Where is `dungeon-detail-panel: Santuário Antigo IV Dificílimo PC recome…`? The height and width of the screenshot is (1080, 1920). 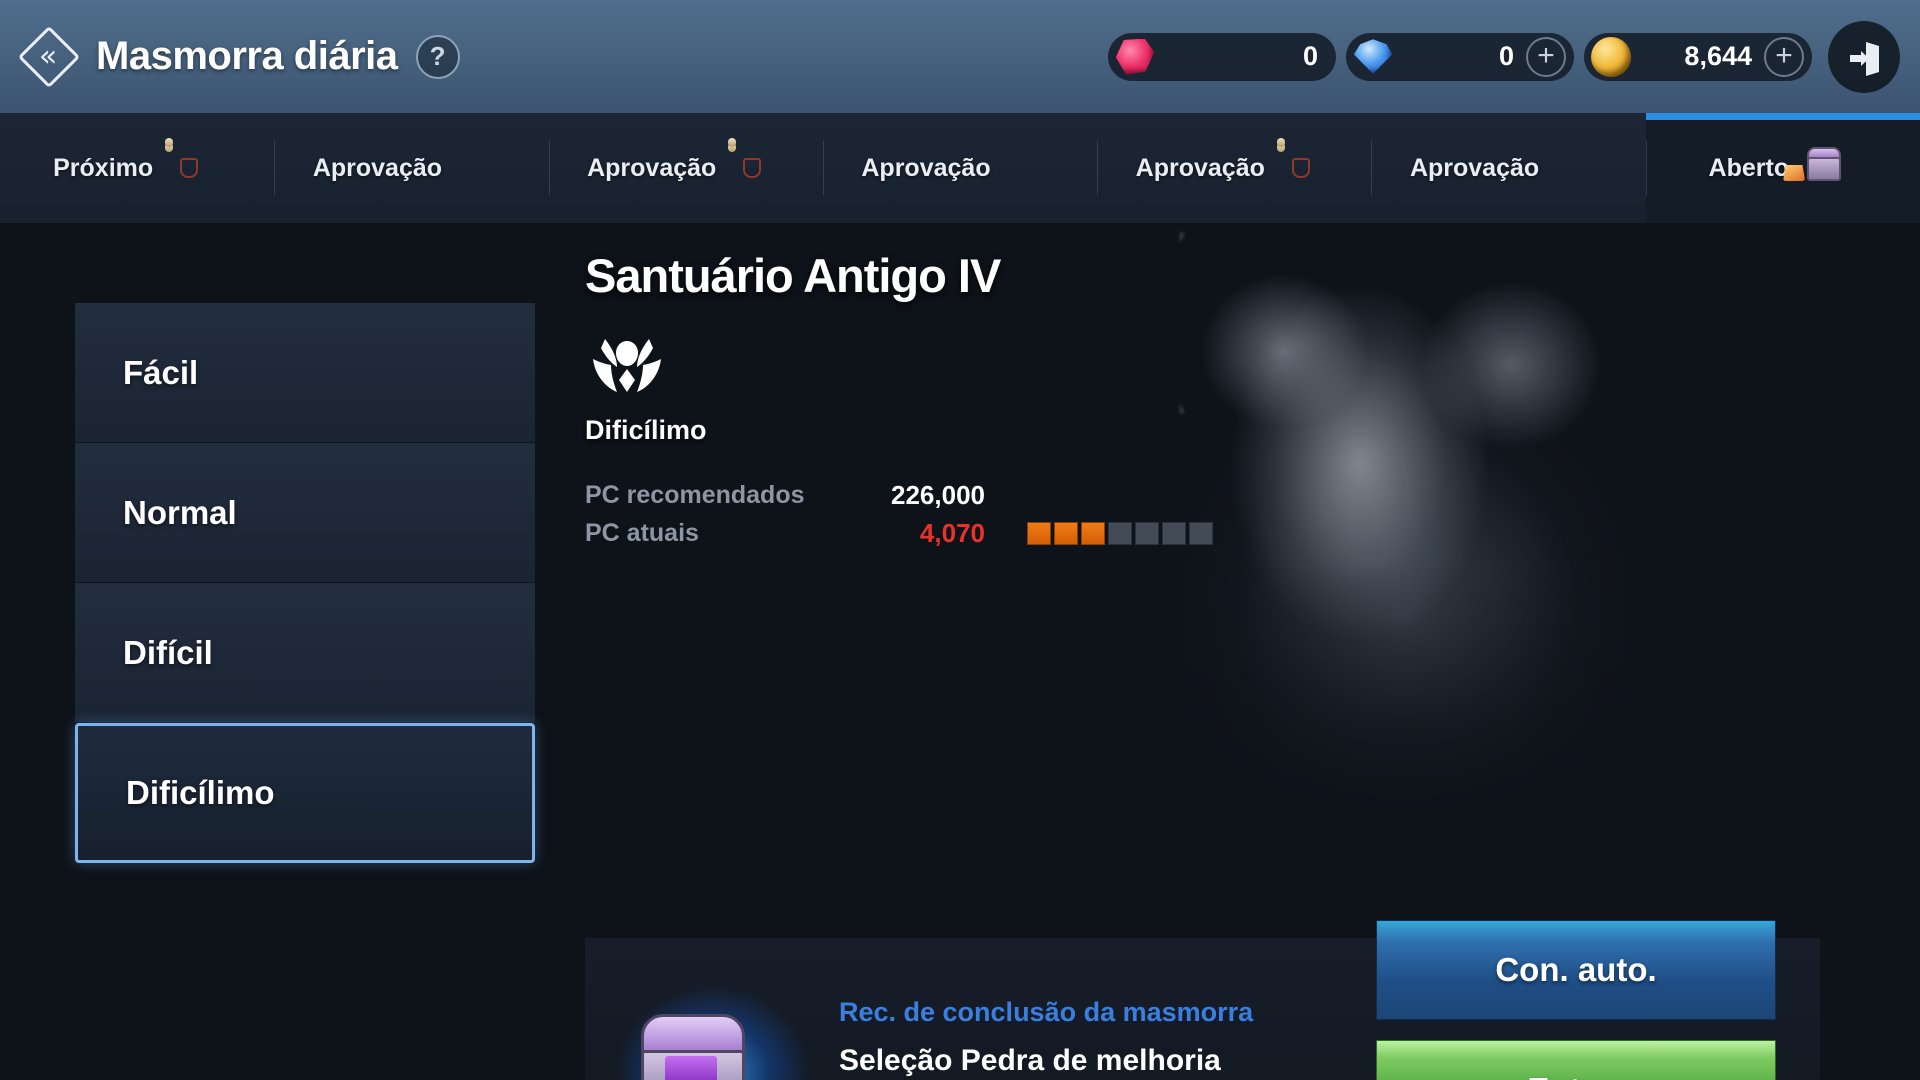
dungeon-detail-panel: Santuário Antigo IV Dificílimo PC recome… is located at coordinates (935, 400).